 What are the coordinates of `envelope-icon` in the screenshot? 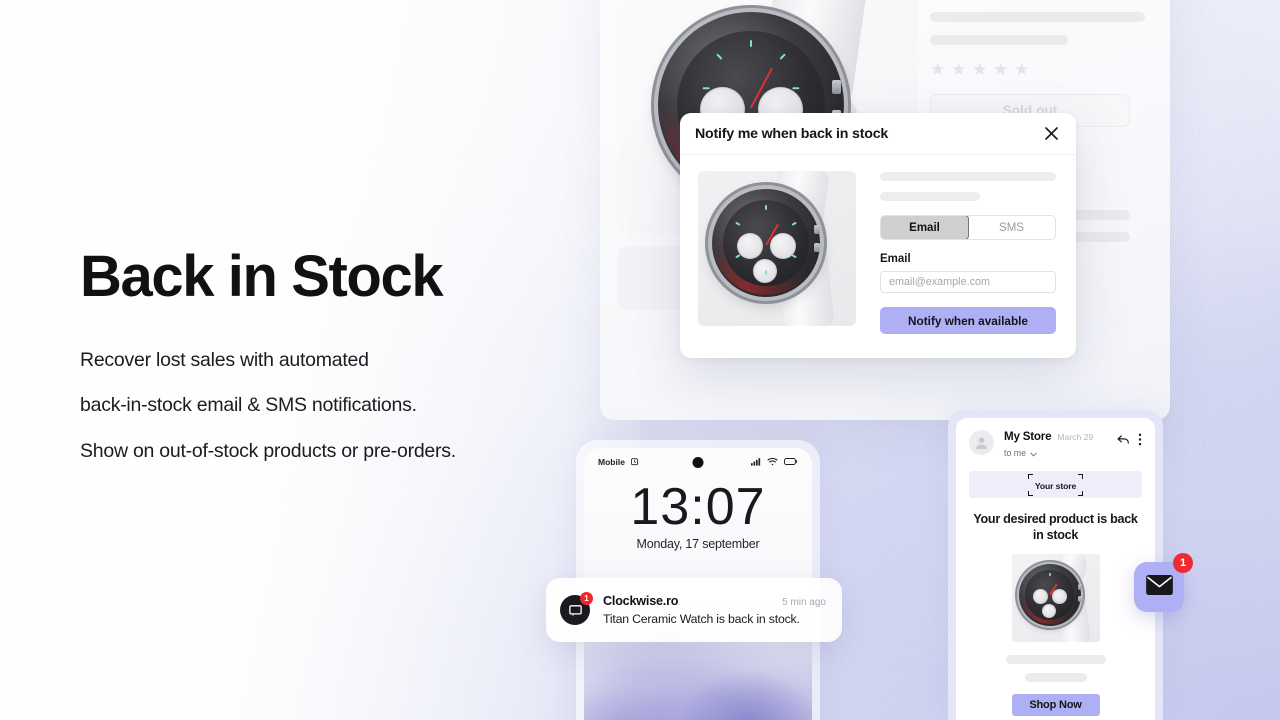 It's located at (1159, 587).